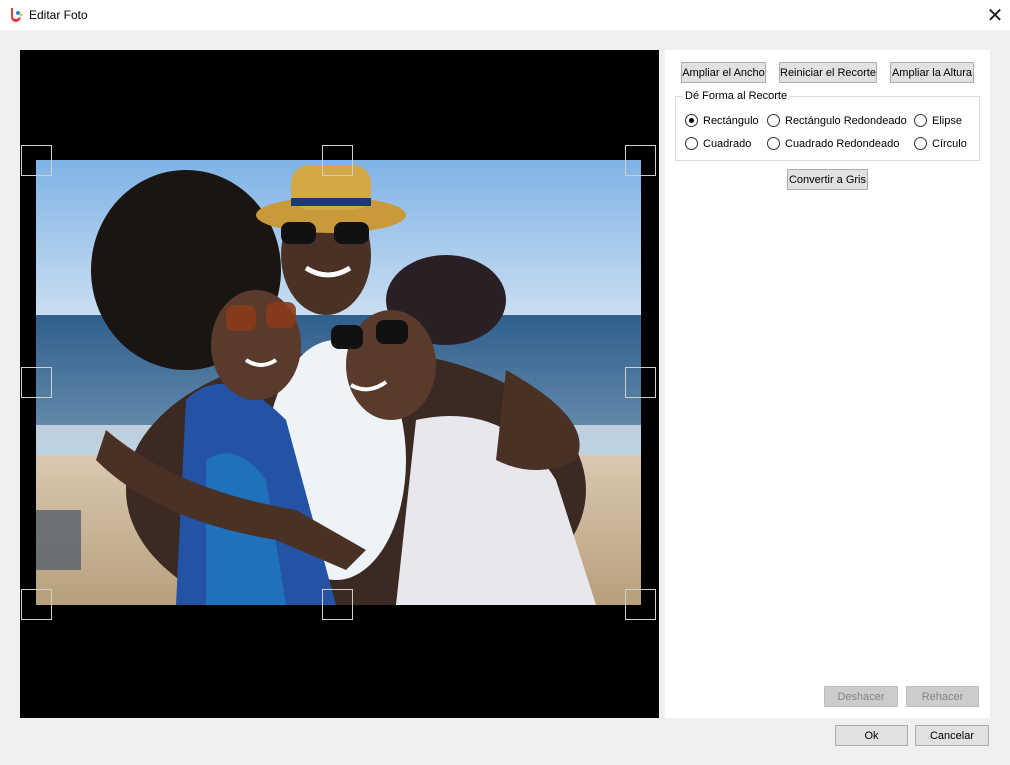  I want to click on crop-handle-top-center, so click(337, 160).